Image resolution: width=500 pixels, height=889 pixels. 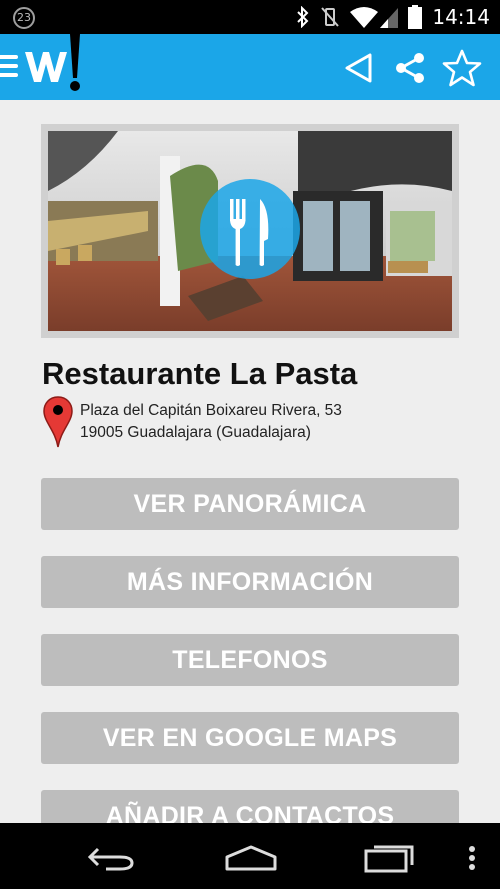 What do you see at coordinates (303, 17) in the screenshot?
I see `bluetooth-icon` at bounding box center [303, 17].